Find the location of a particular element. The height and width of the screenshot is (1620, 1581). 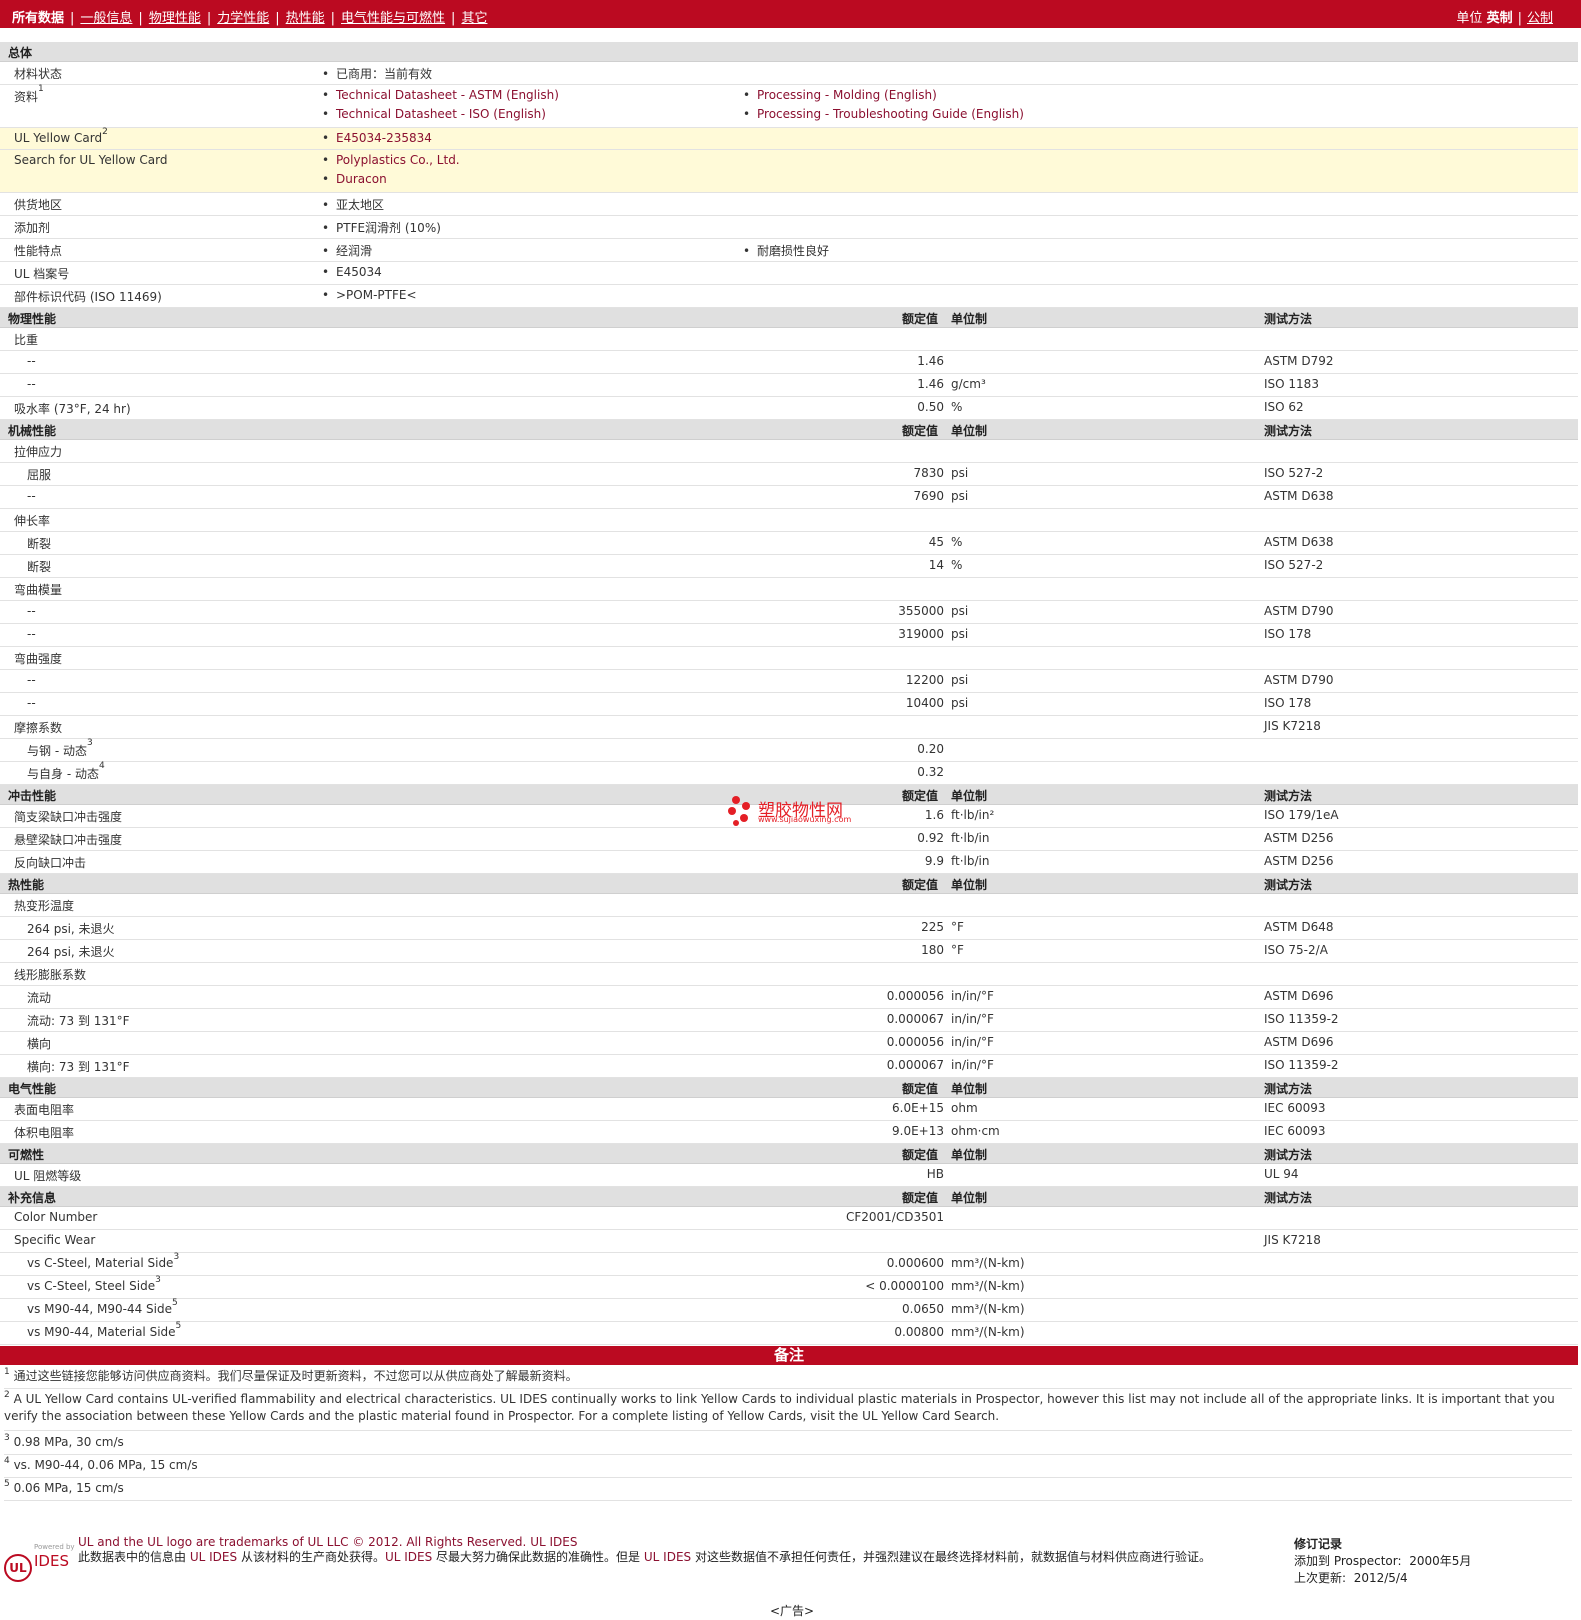

table-row: -- 1.46 ASTM D792 is located at coordinates (789, 362).